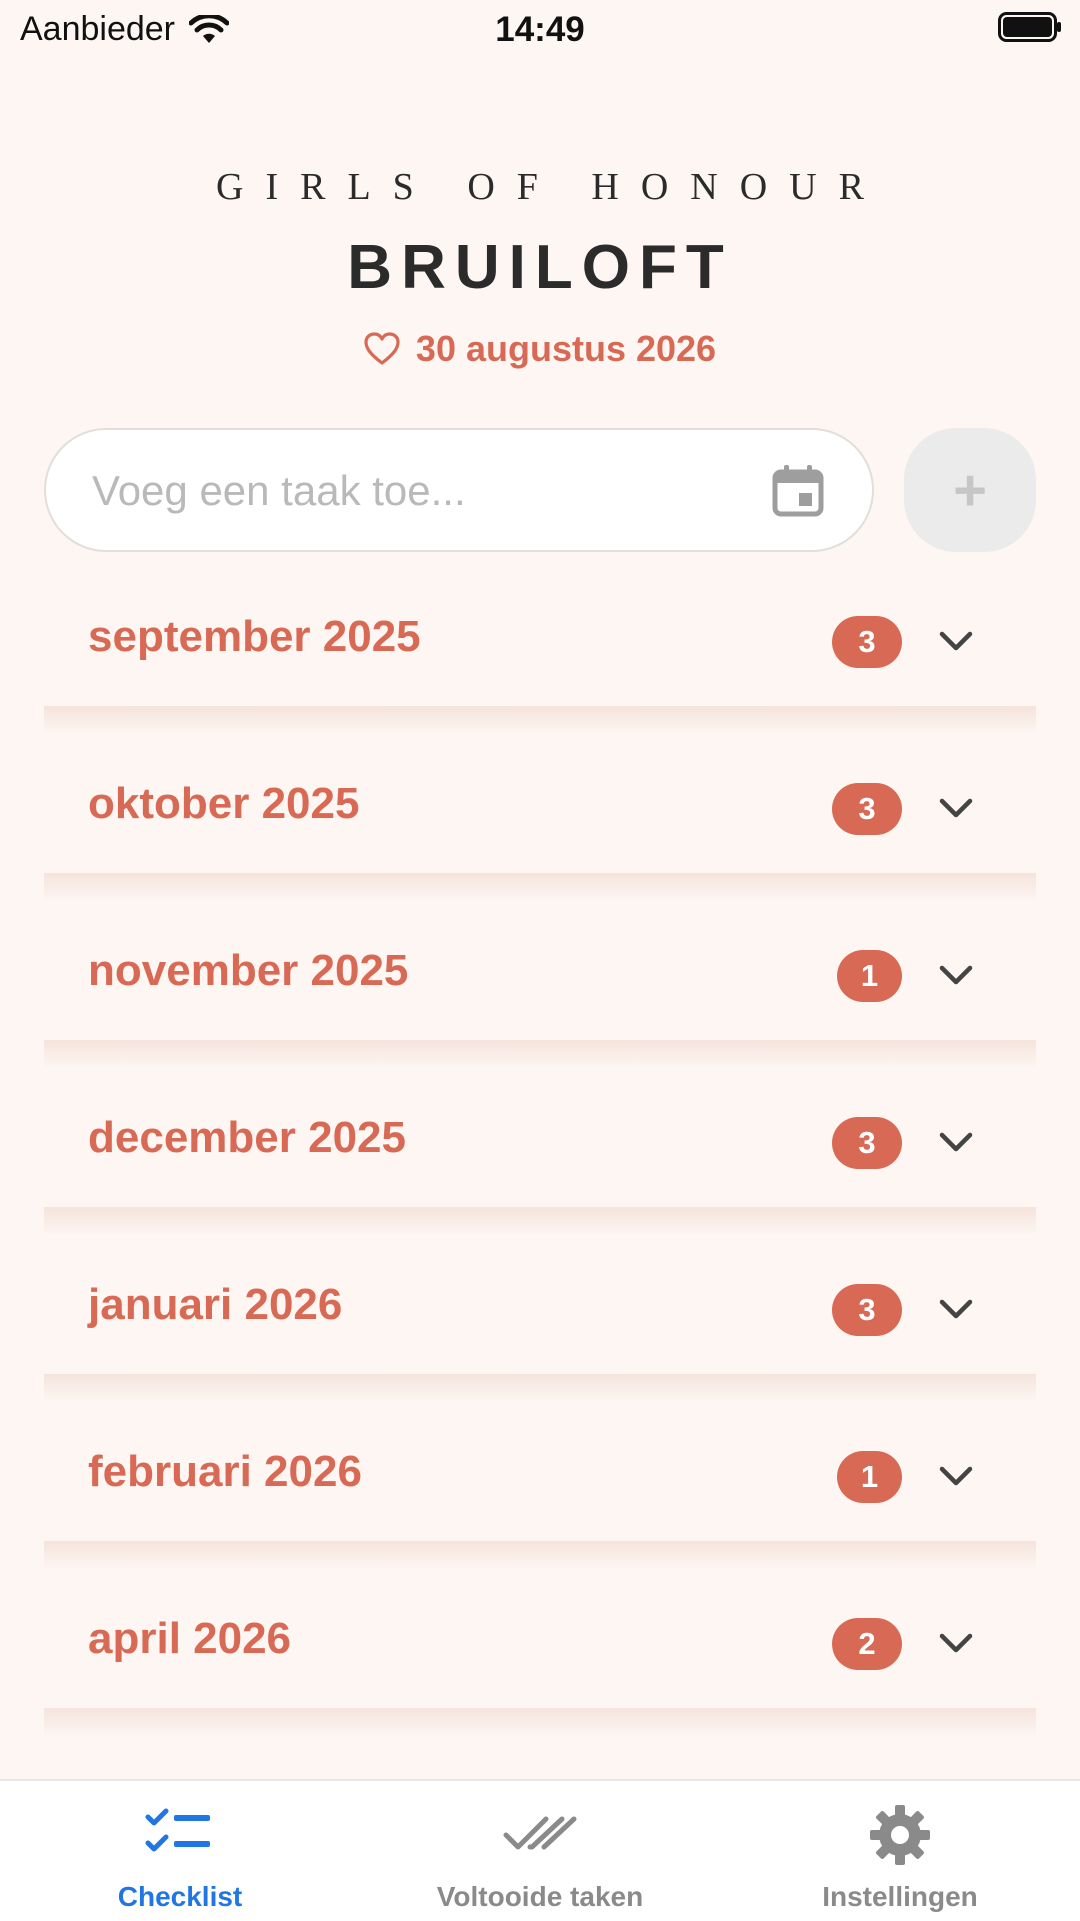 The height and width of the screenshot is (1921, 1080). I want to click on tab-completed-tasks: Voltooide taken, so click(540, 1851).